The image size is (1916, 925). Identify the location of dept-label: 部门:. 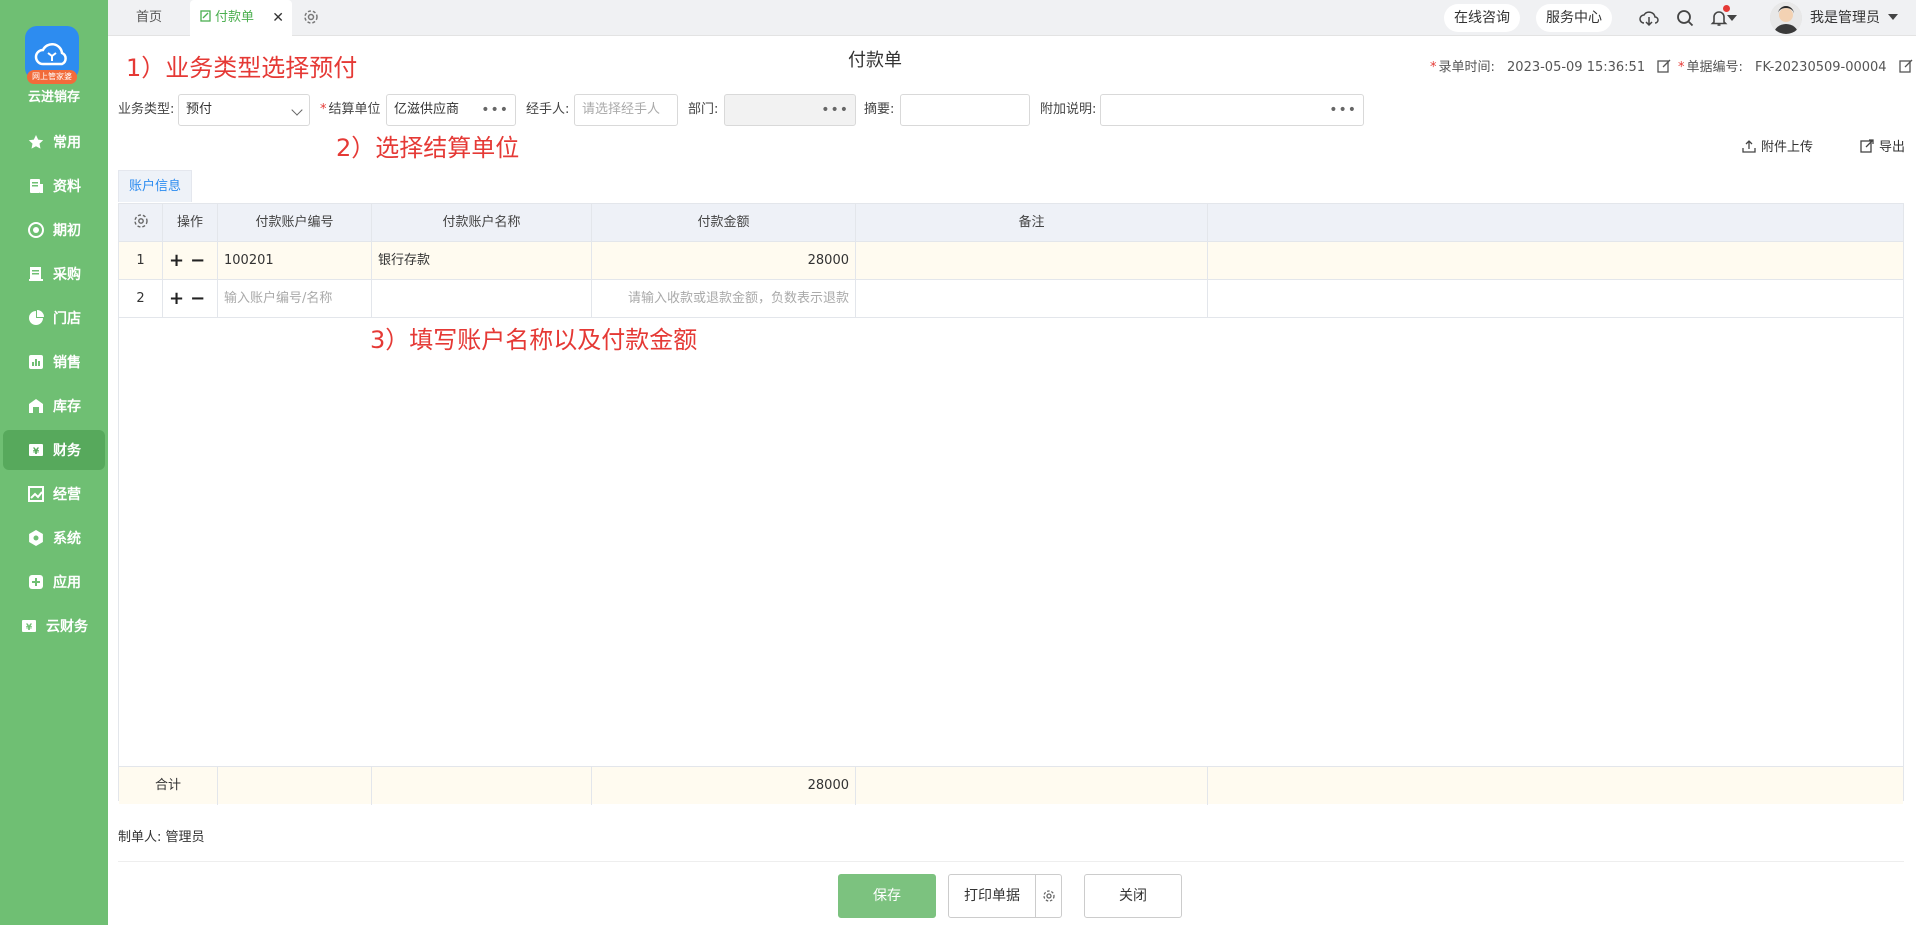
(703, 109).